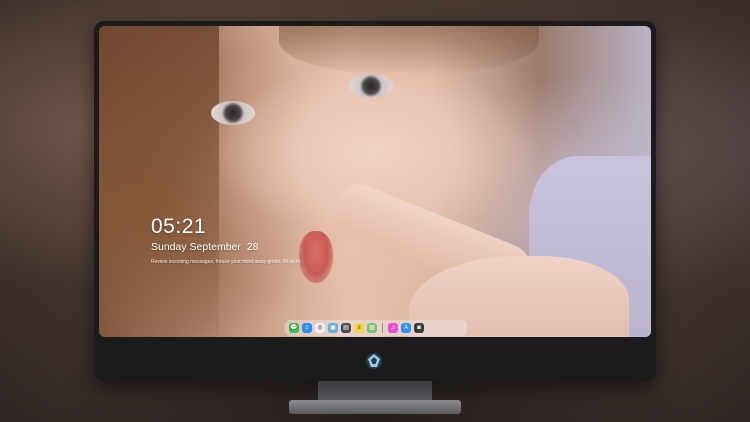 This screenshot has height=422, width=750. Describe the element at coordinates (393, 328) in the screenshot. I see `itunes-icon: ♫` at that location.